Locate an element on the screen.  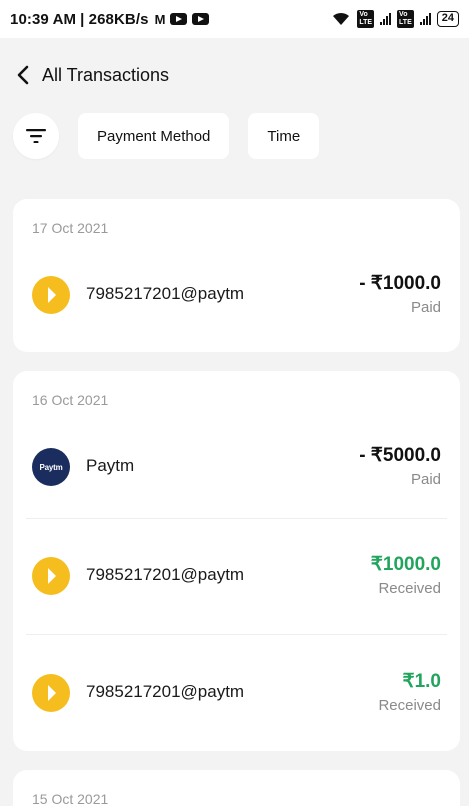
transaction-row: 7985217201@paytm - ₹1000.0 Paid is located at coordinates (236, 295).